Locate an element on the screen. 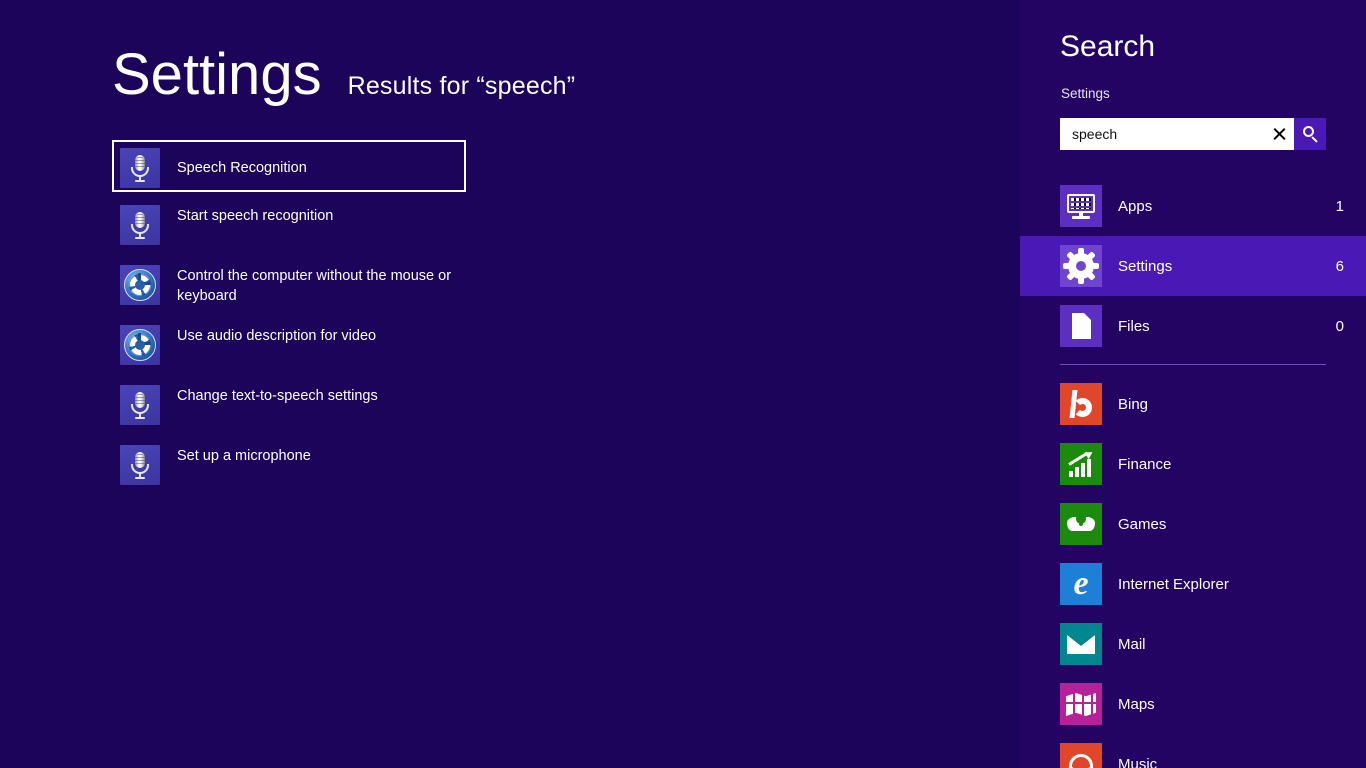 This screenshot has height=768, width=1366. panel-divider is located at coordinates (1193, 364).